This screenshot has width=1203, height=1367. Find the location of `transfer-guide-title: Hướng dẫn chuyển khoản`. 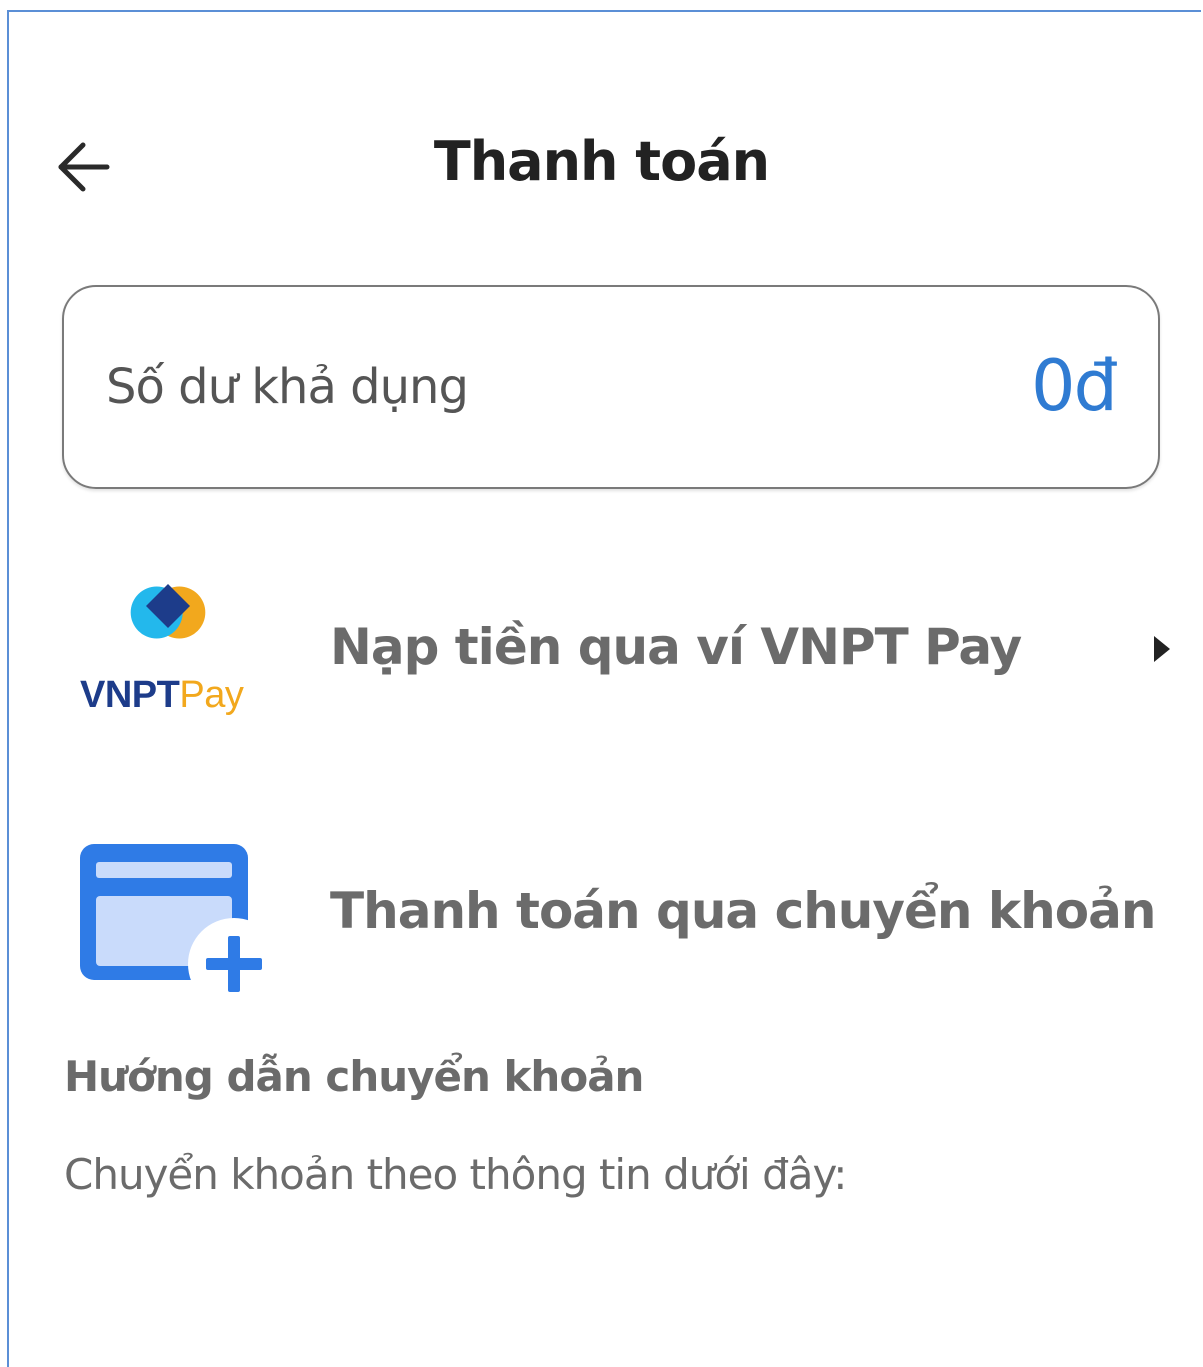

transfer-guide-title: Hướng dẫn chuyển khoản is located at coordinates (354, 1076).